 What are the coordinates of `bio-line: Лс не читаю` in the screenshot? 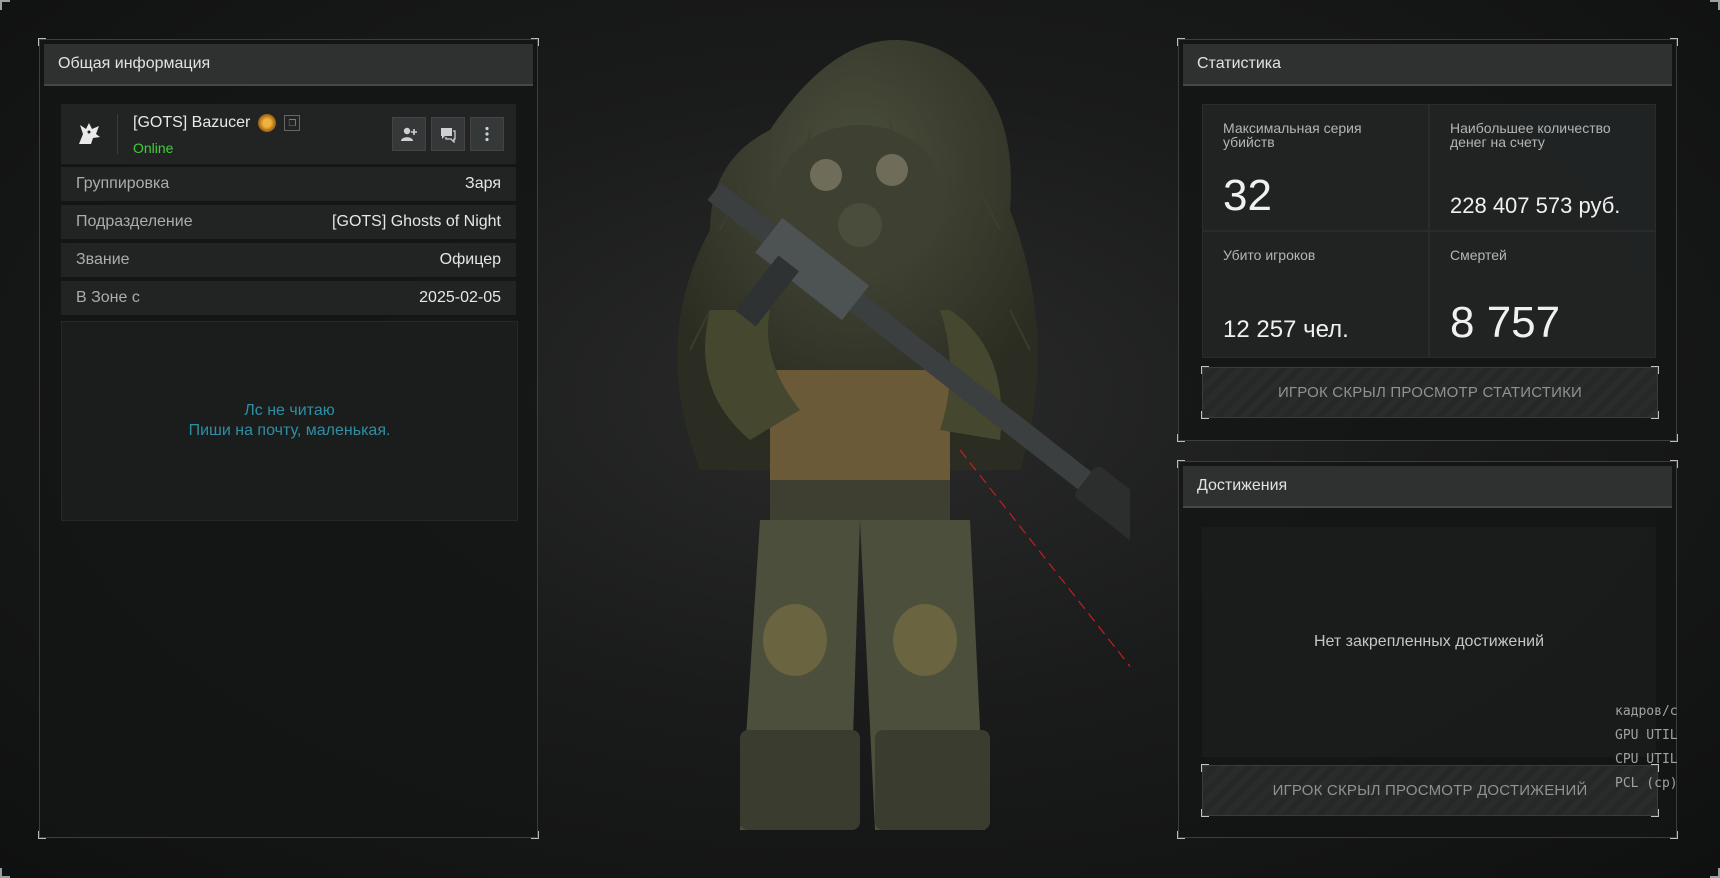 It's located at (289, 410).